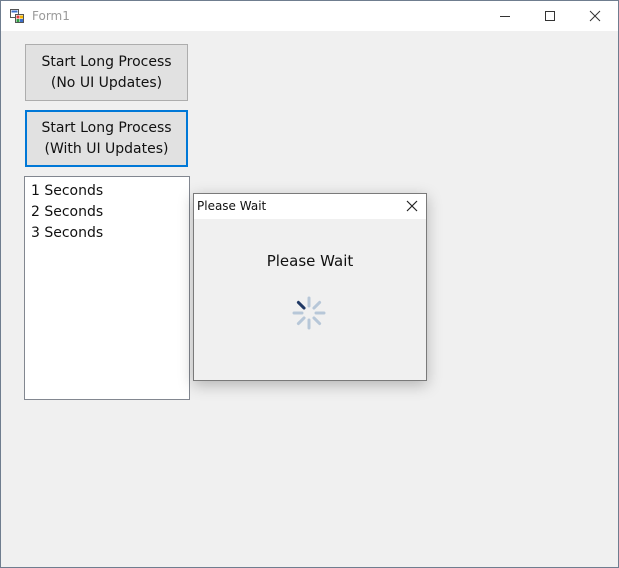  I want to click on please-wait-dialog: Please Wait Please Wait, so click(310, 287).